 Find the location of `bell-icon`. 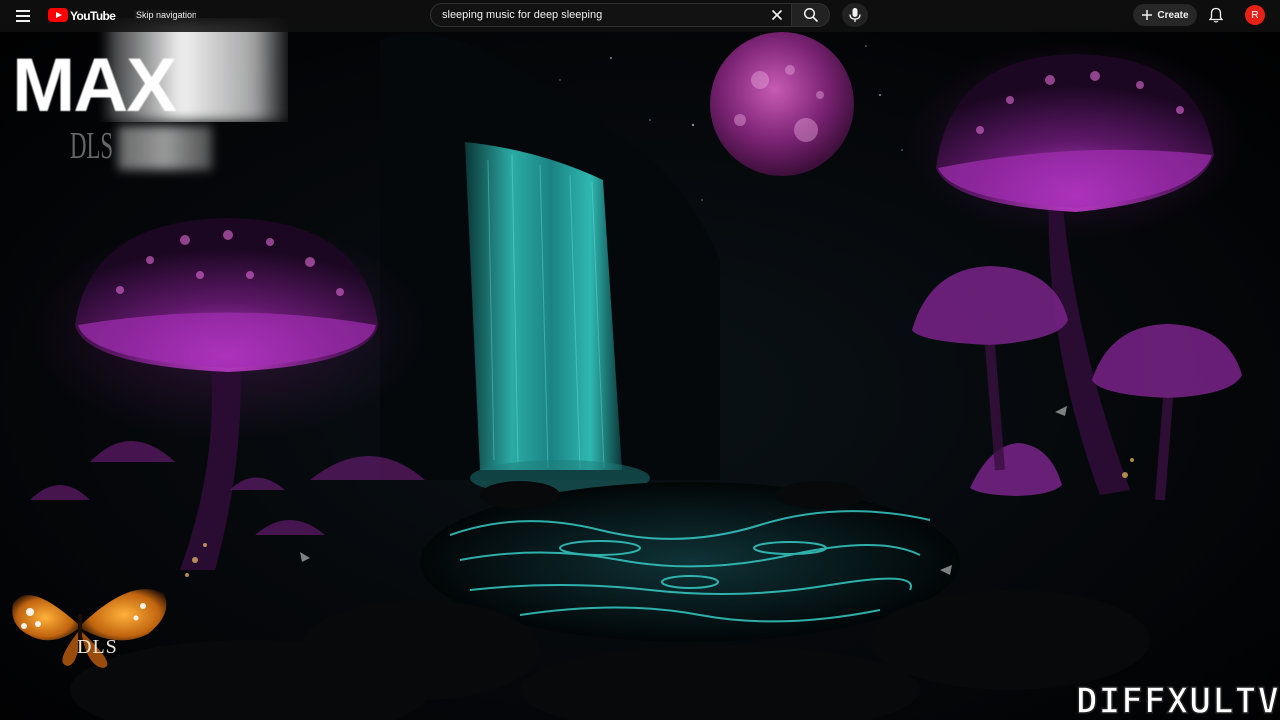

bell-icon is located at coordinates (1216, 15).